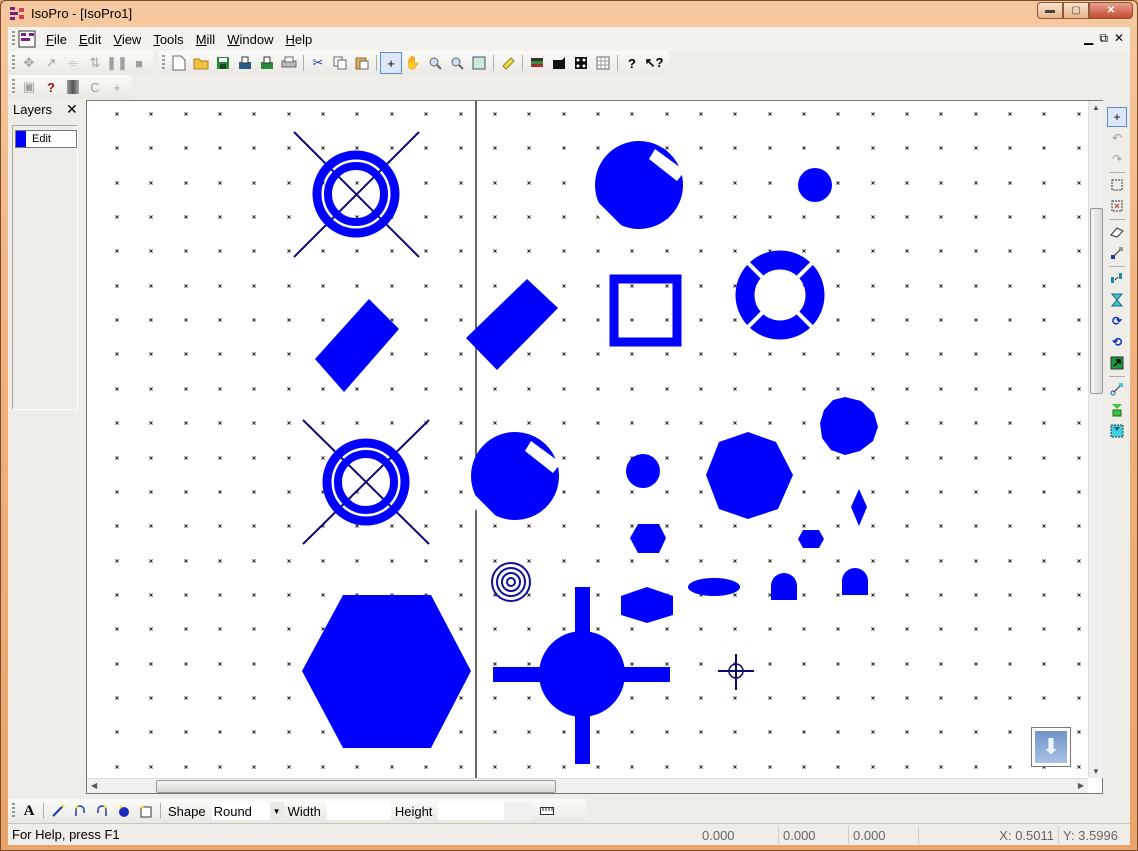 This screenshot has width=1138, height=851. Describe the element at coordinates (749, 475) in the screenshot. I see `octagon-large-shape` at that location.